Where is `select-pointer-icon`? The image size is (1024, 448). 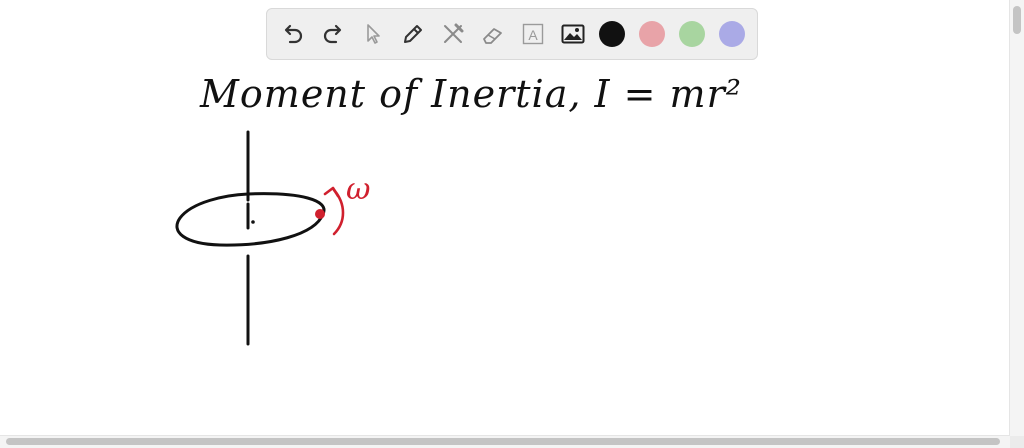 select-pointer-icon is located at coordinates (373, 34).